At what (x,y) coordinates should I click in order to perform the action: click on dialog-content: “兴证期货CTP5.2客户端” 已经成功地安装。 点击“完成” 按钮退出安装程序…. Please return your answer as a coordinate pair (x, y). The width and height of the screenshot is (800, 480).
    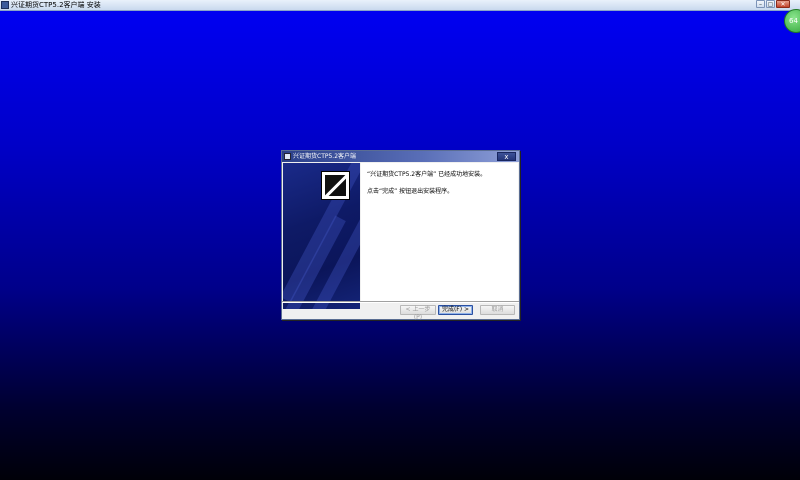
    Looking at the image, I should click on (439, 232).